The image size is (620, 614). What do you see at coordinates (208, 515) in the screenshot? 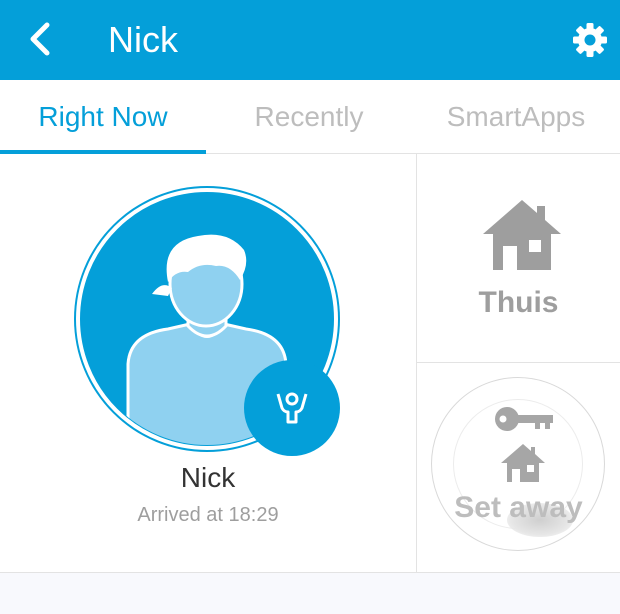
I see `person-status: Arrived at 18:29` at bounding box center [208, 515].